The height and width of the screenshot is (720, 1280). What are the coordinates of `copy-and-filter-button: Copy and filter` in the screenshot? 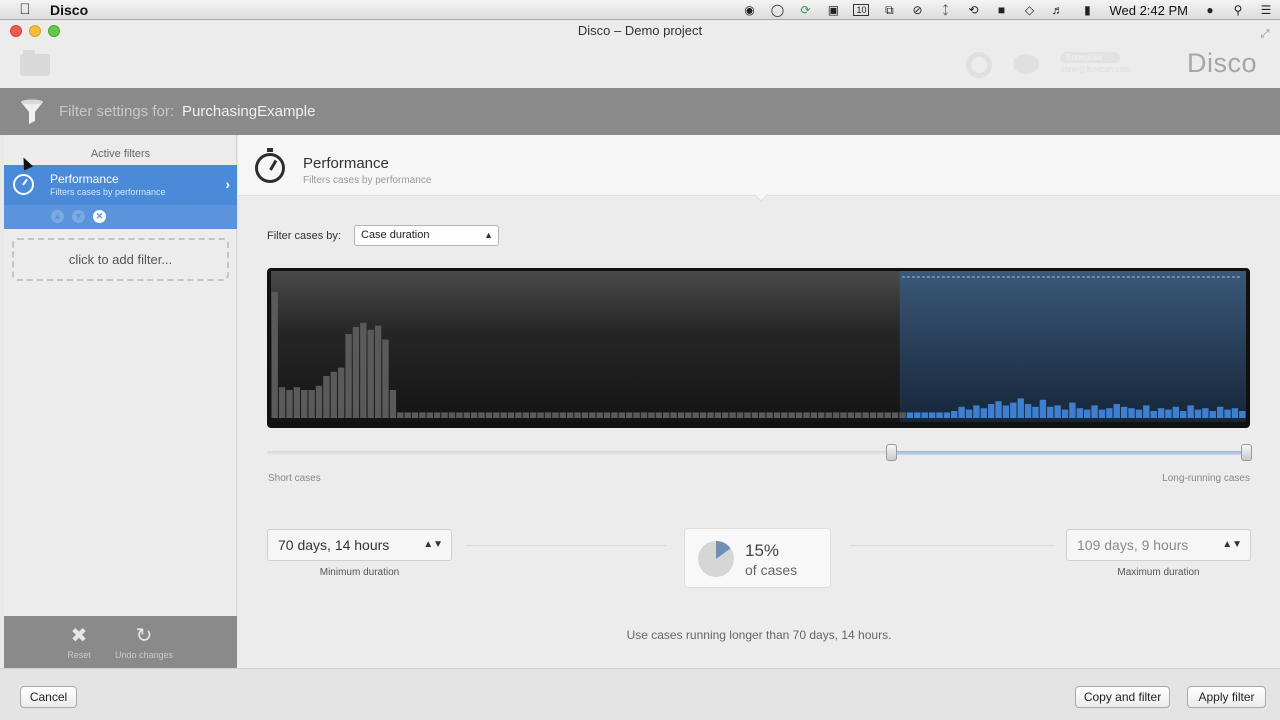 It's located at (1122, 697).